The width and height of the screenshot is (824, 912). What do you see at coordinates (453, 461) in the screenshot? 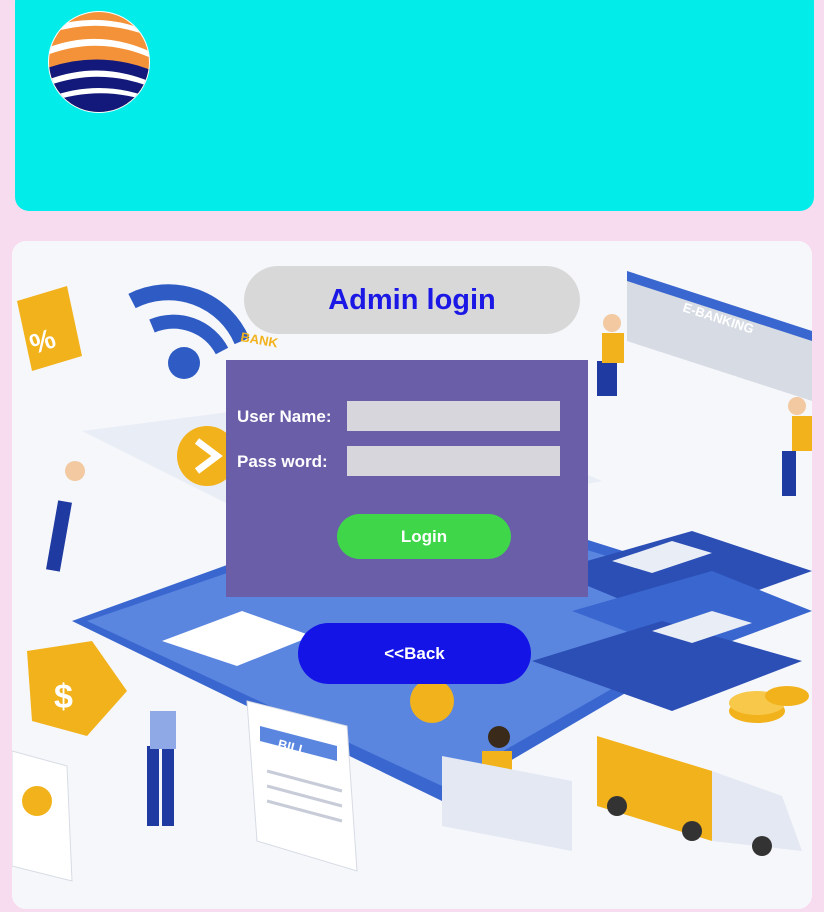
I see `password-input` at bounding box center [453, 461].